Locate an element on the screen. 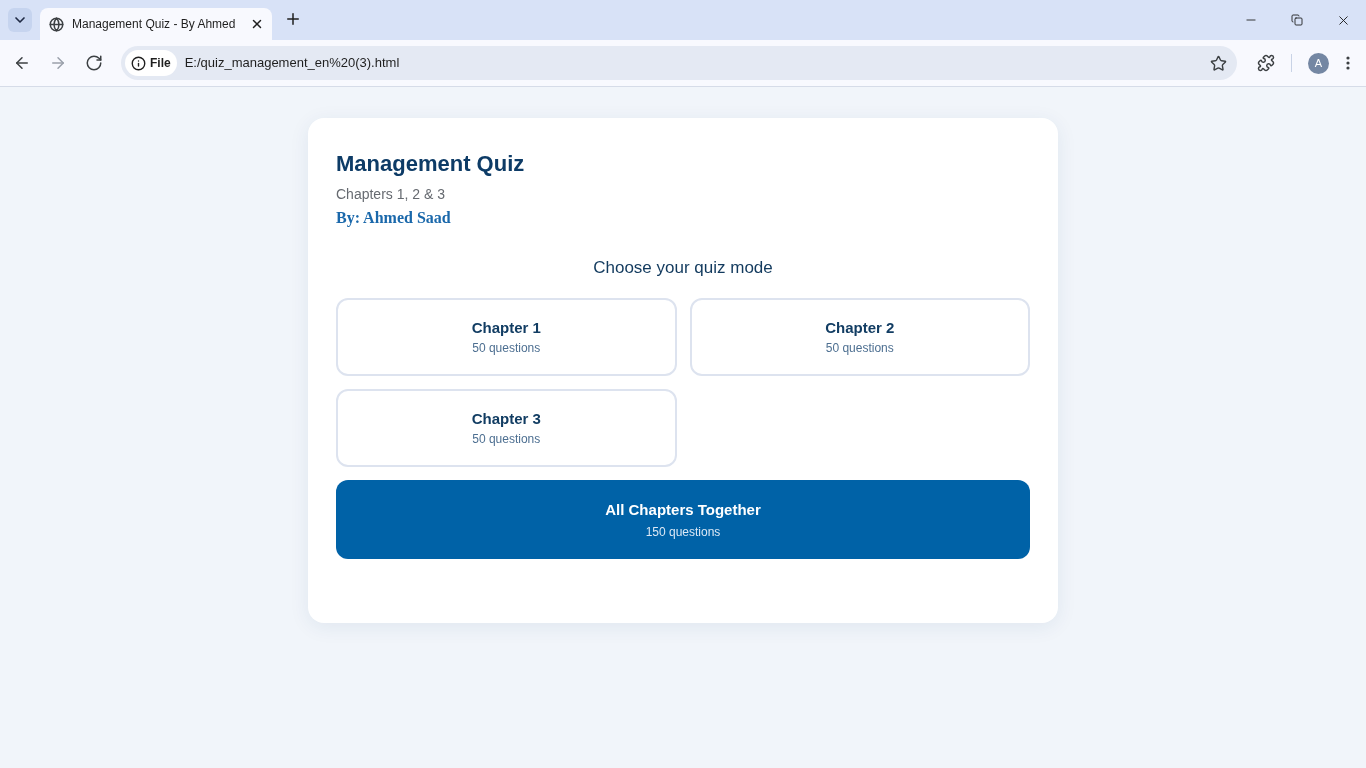  arrow-right-icon is located at coordinates (58, 63).